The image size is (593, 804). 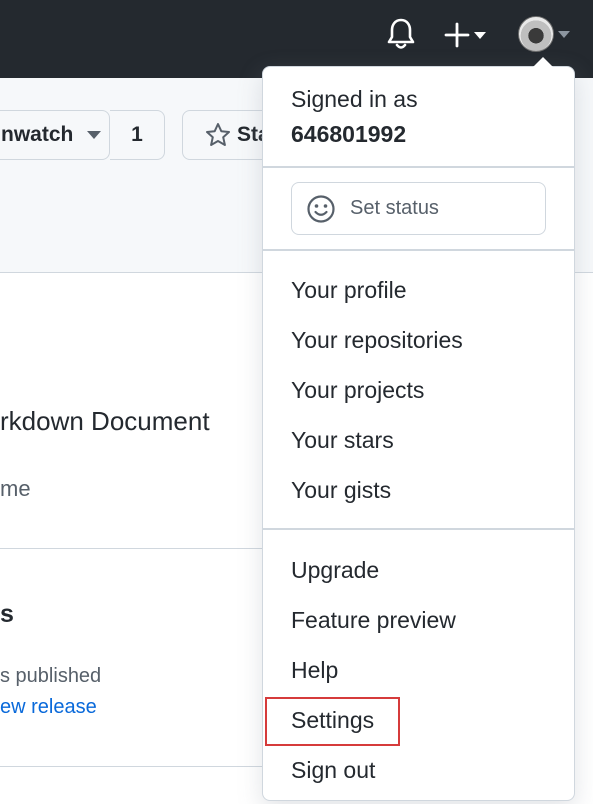 I want to click on menu-item-sign-out: Sign out, so click(x=333, y=770).